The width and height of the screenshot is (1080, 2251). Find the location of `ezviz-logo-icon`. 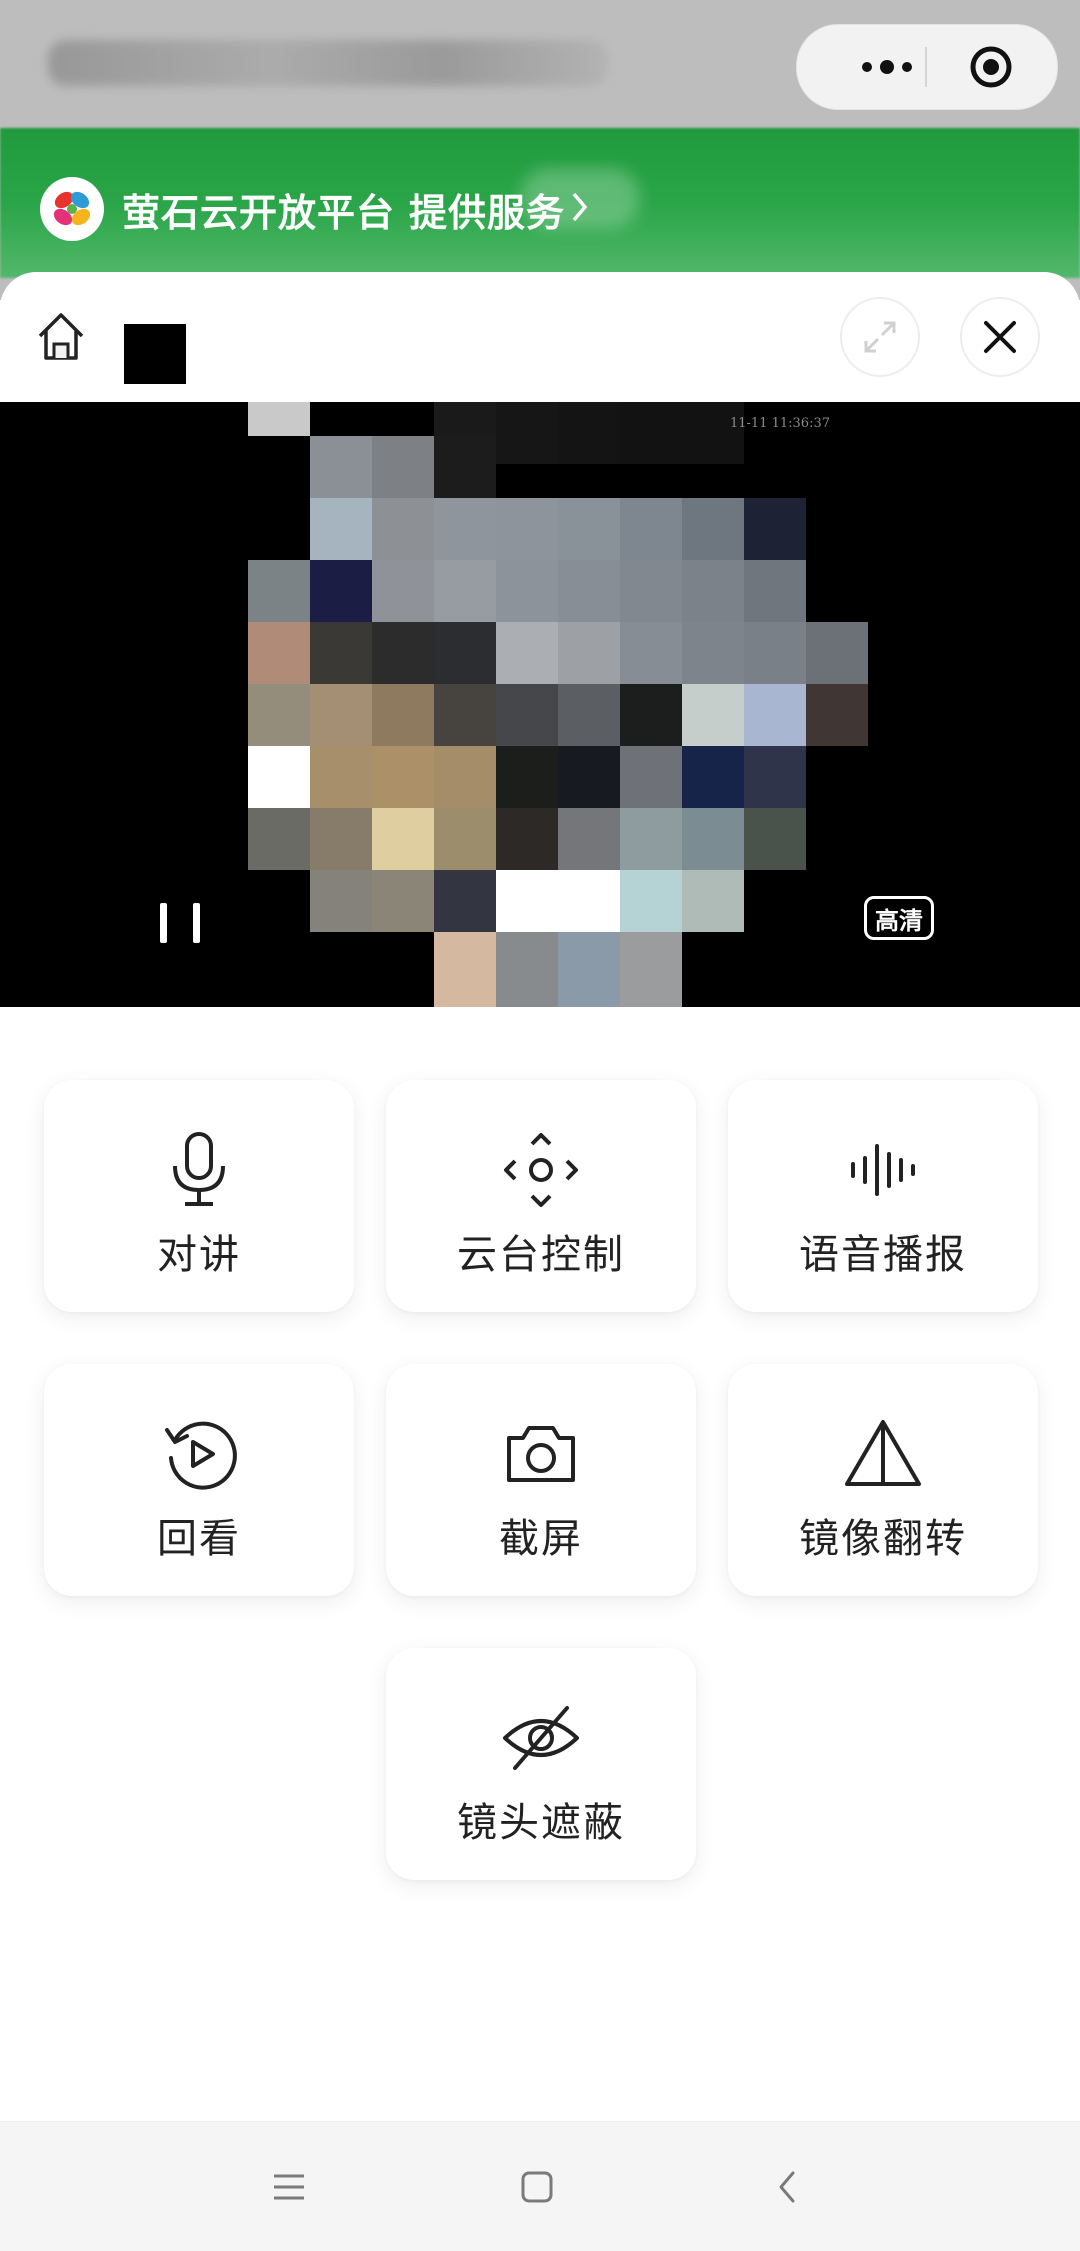

ezviz-logo-icon is located at coordinates (72, 209).